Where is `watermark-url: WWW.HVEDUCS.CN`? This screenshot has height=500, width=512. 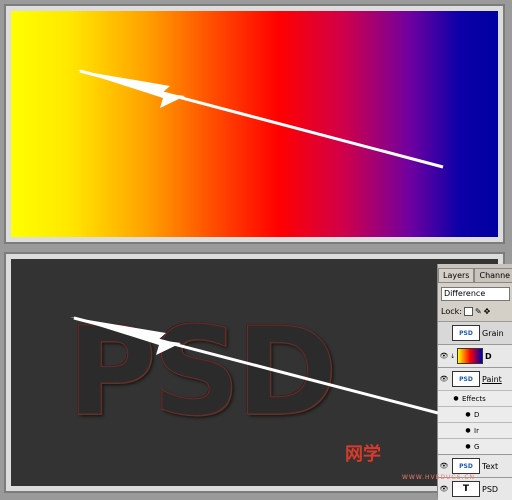 watermark-url: WWW.HVEDUCS.CN is located at coordinates (439, 477).